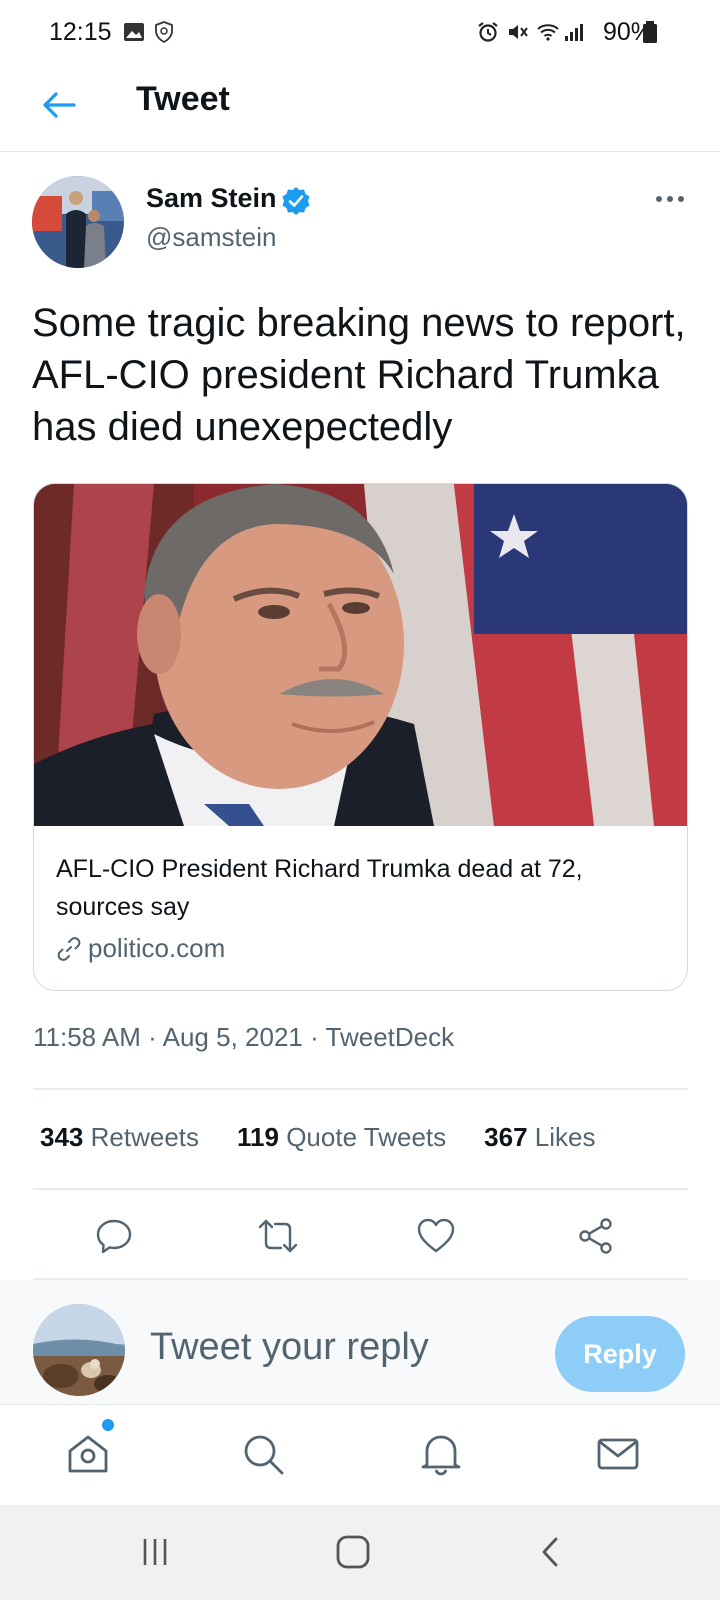  What do you see at coordinates (360, 34) in the screenshot?
I see `status-bar: 12:15 90%` at bounding box center [360, 34].